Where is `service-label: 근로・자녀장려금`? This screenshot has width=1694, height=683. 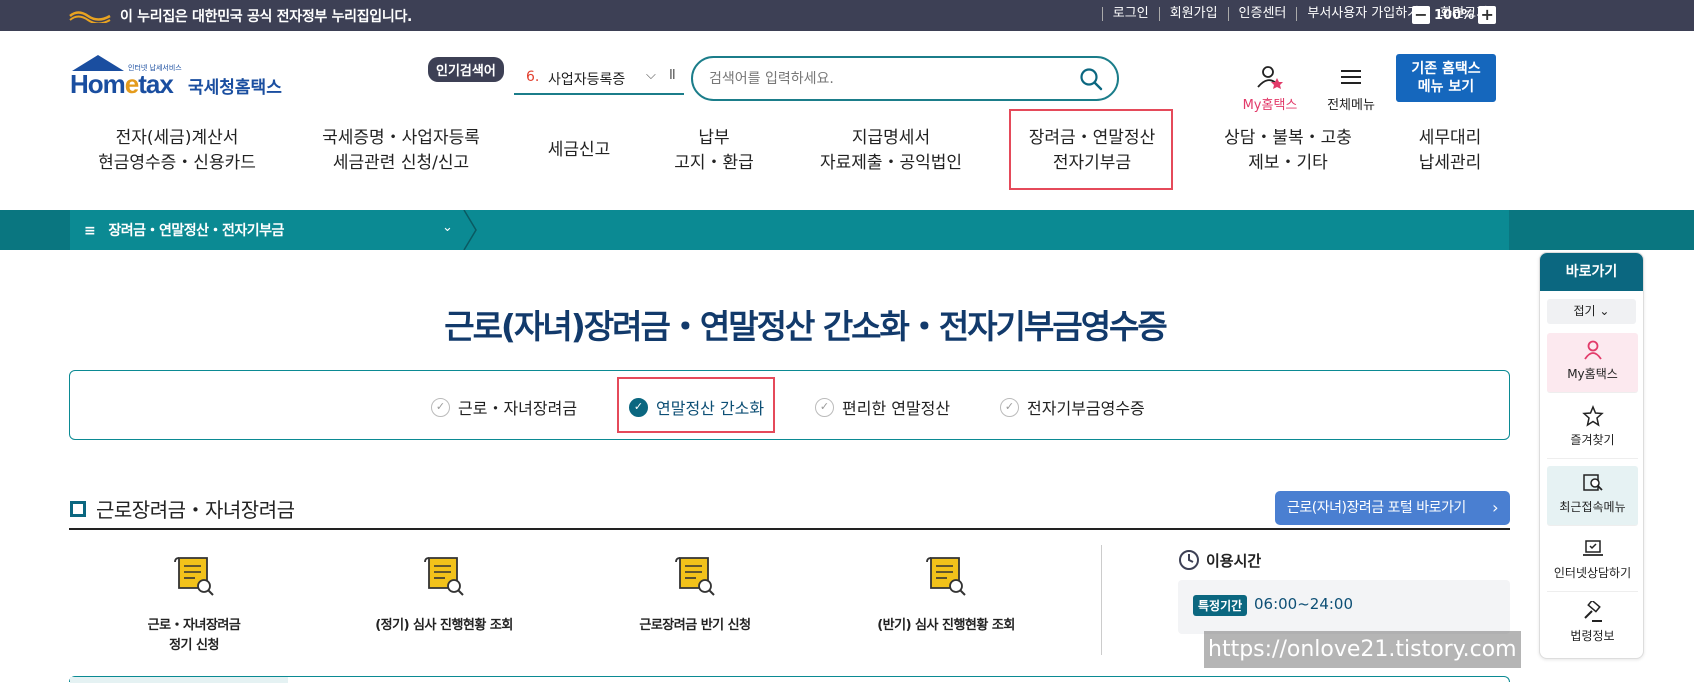
service-label: 근로・자녀장려금 is located at coordinates (194, 625).